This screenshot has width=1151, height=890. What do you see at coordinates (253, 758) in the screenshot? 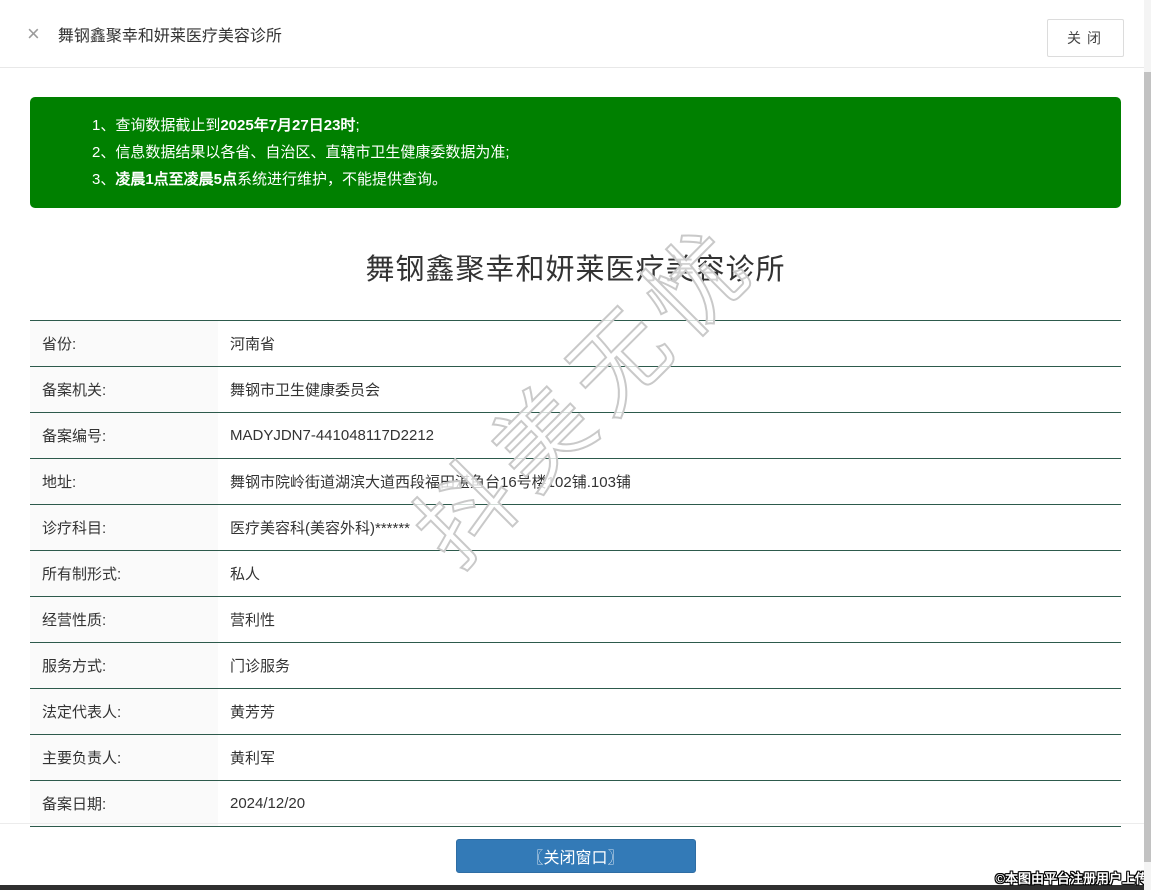
I see `row-value: 黄利军` at bounding box center [253, 758].